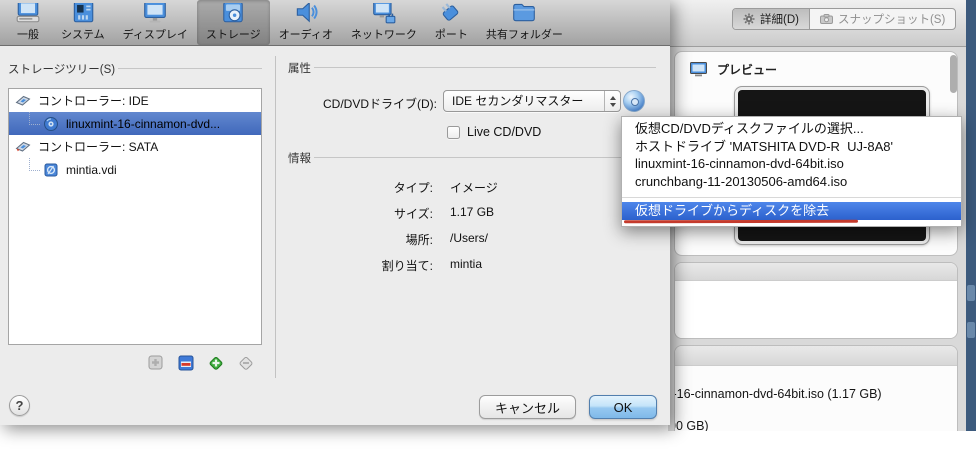 The image size is (976, 467). What do you see at coordinates (419, 240) in the screenshot?
I see `info-location-label: 場所:` at bounding box center [419, 240].